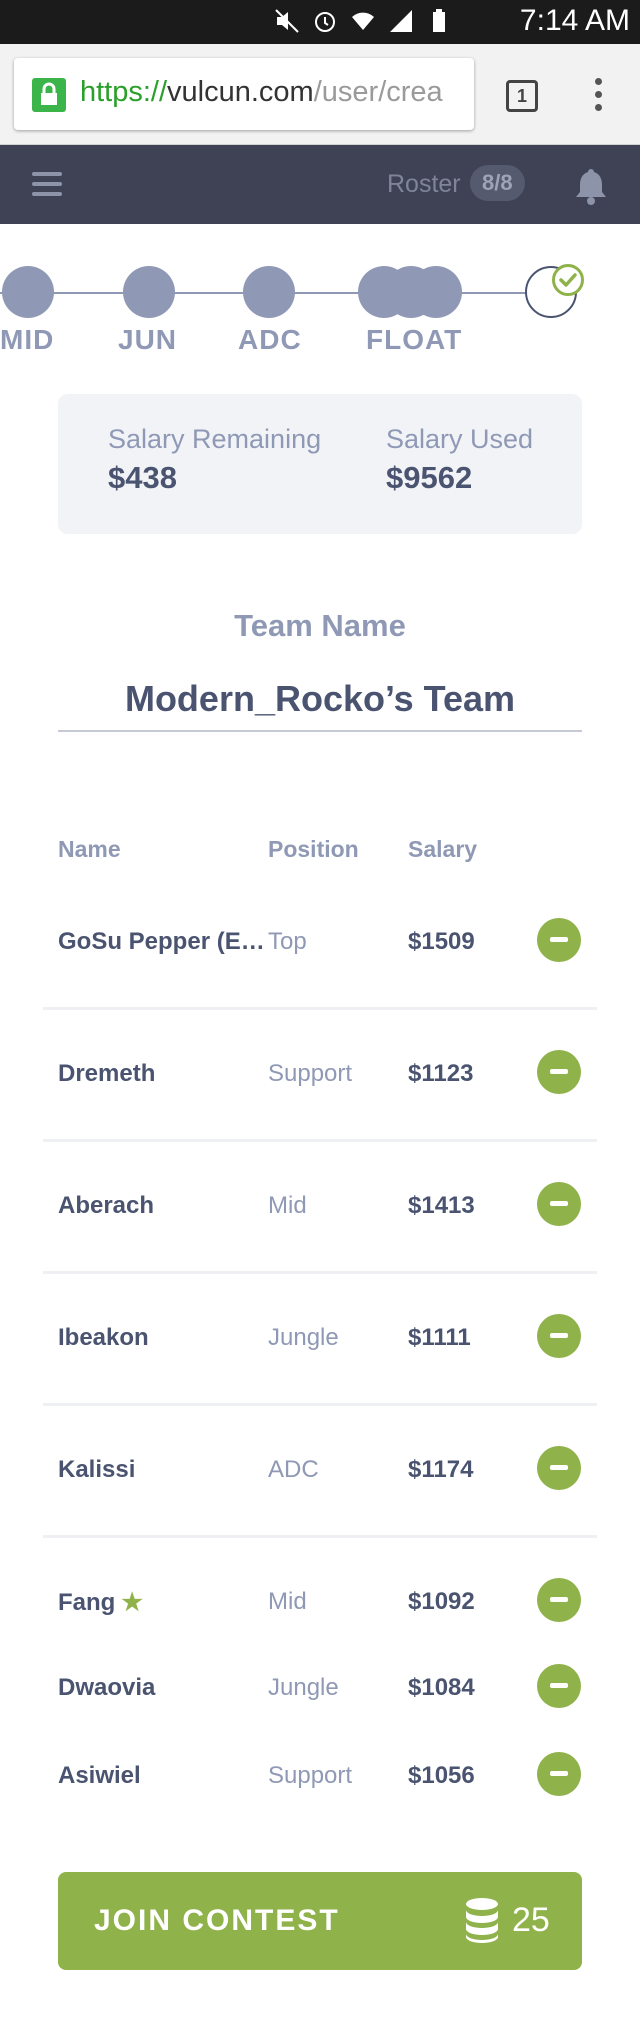  I want to click on player-salary: $1509, so click(441, 941).